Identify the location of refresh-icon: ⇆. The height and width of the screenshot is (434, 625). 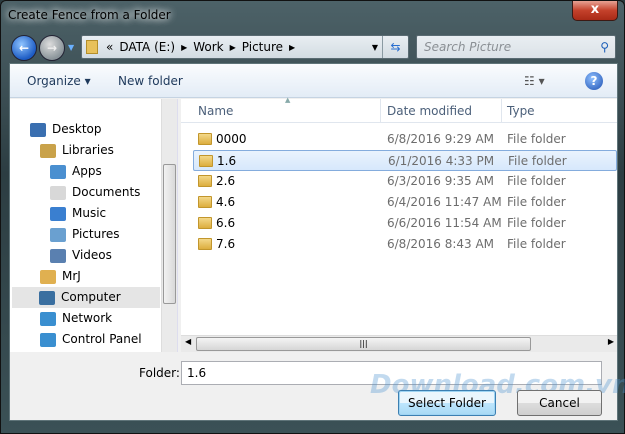
(395, 47).